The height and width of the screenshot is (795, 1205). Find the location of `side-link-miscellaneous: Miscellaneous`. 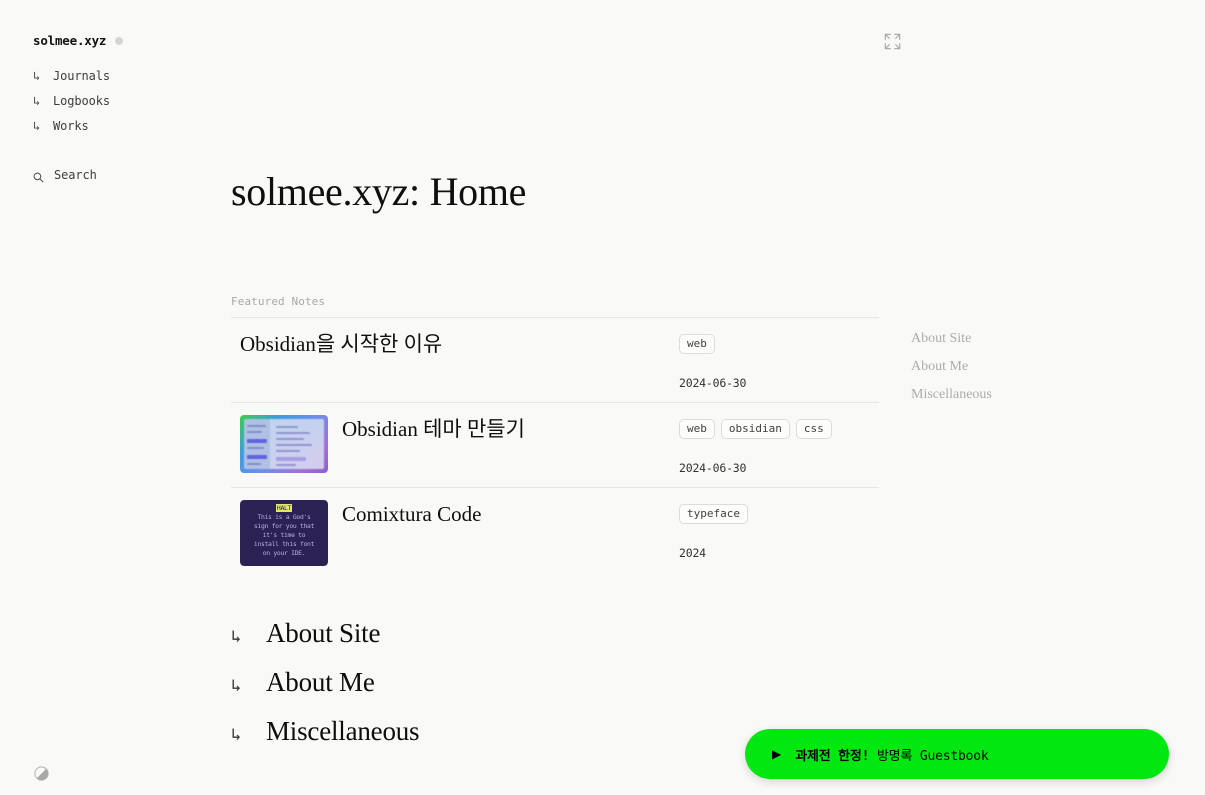

side-link-miscellaneous: Miscellaneous is located at coordinates (951, 395).